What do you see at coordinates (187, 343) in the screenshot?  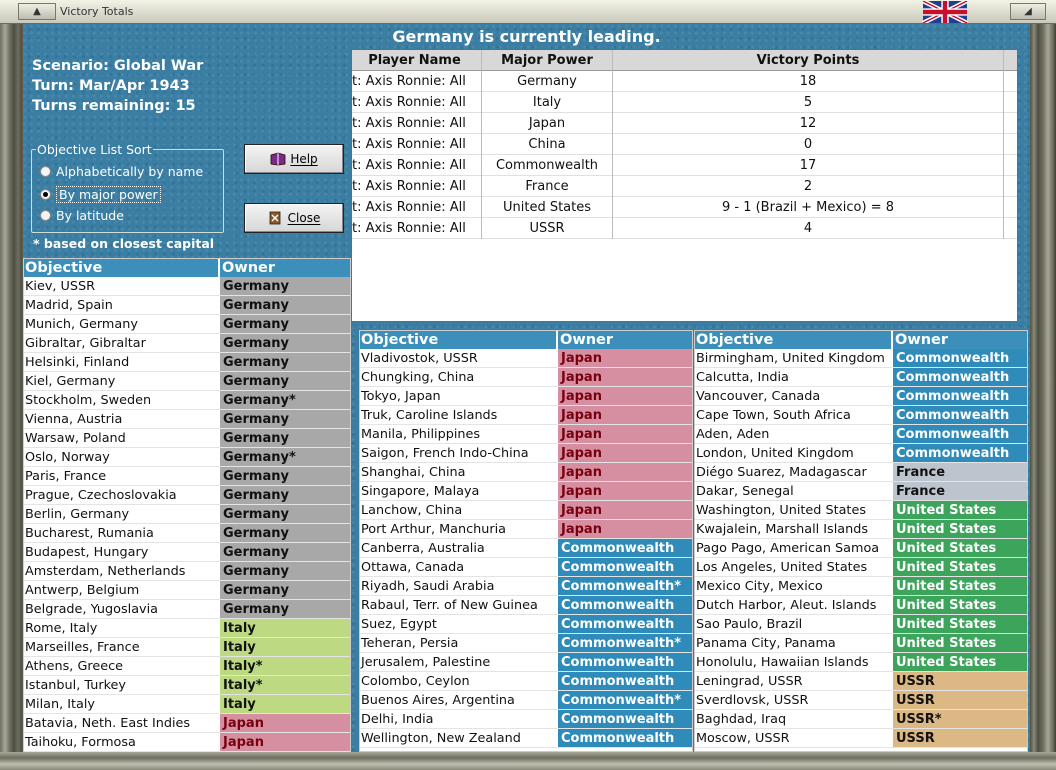 I see `objective-row: Gibraltar, Gibraltar Germany` at bounding box center [187, 343].